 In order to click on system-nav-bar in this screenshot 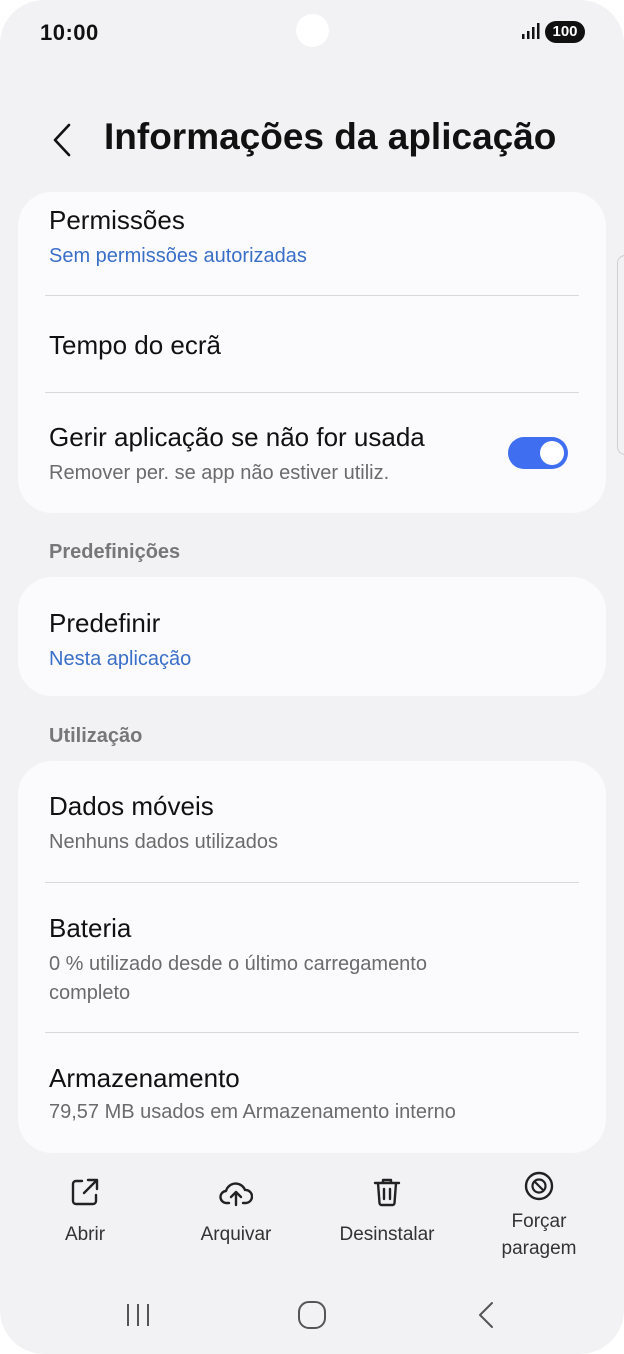, I will do `click(312, 1315)`.